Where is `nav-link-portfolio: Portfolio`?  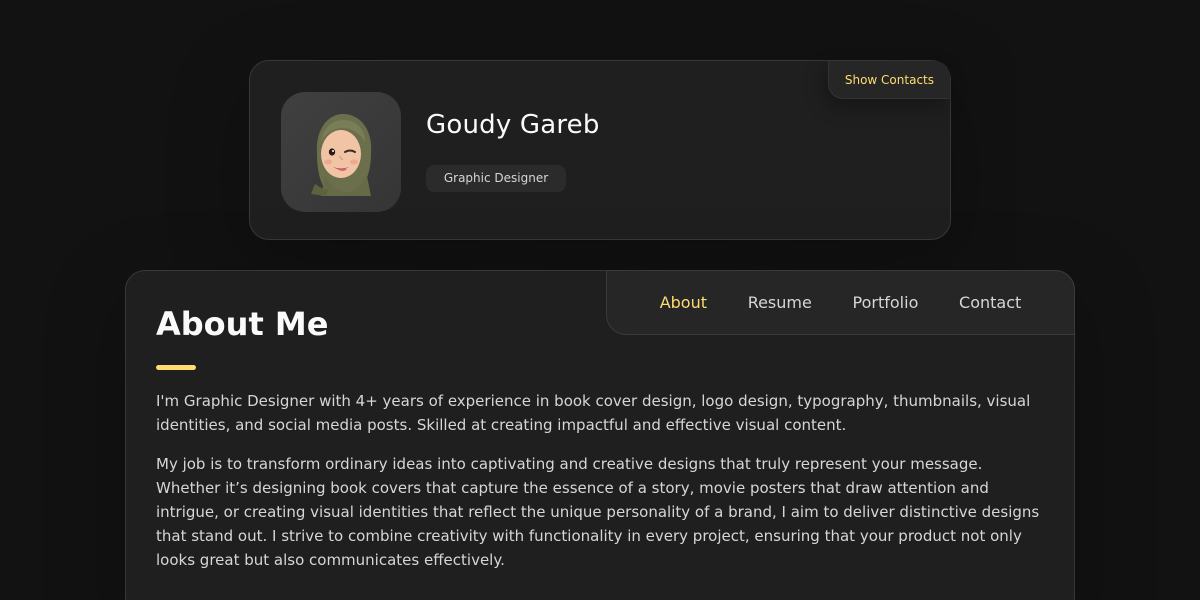 nav-link-portfolio: Portfolio is located at coordinates (886, 302).